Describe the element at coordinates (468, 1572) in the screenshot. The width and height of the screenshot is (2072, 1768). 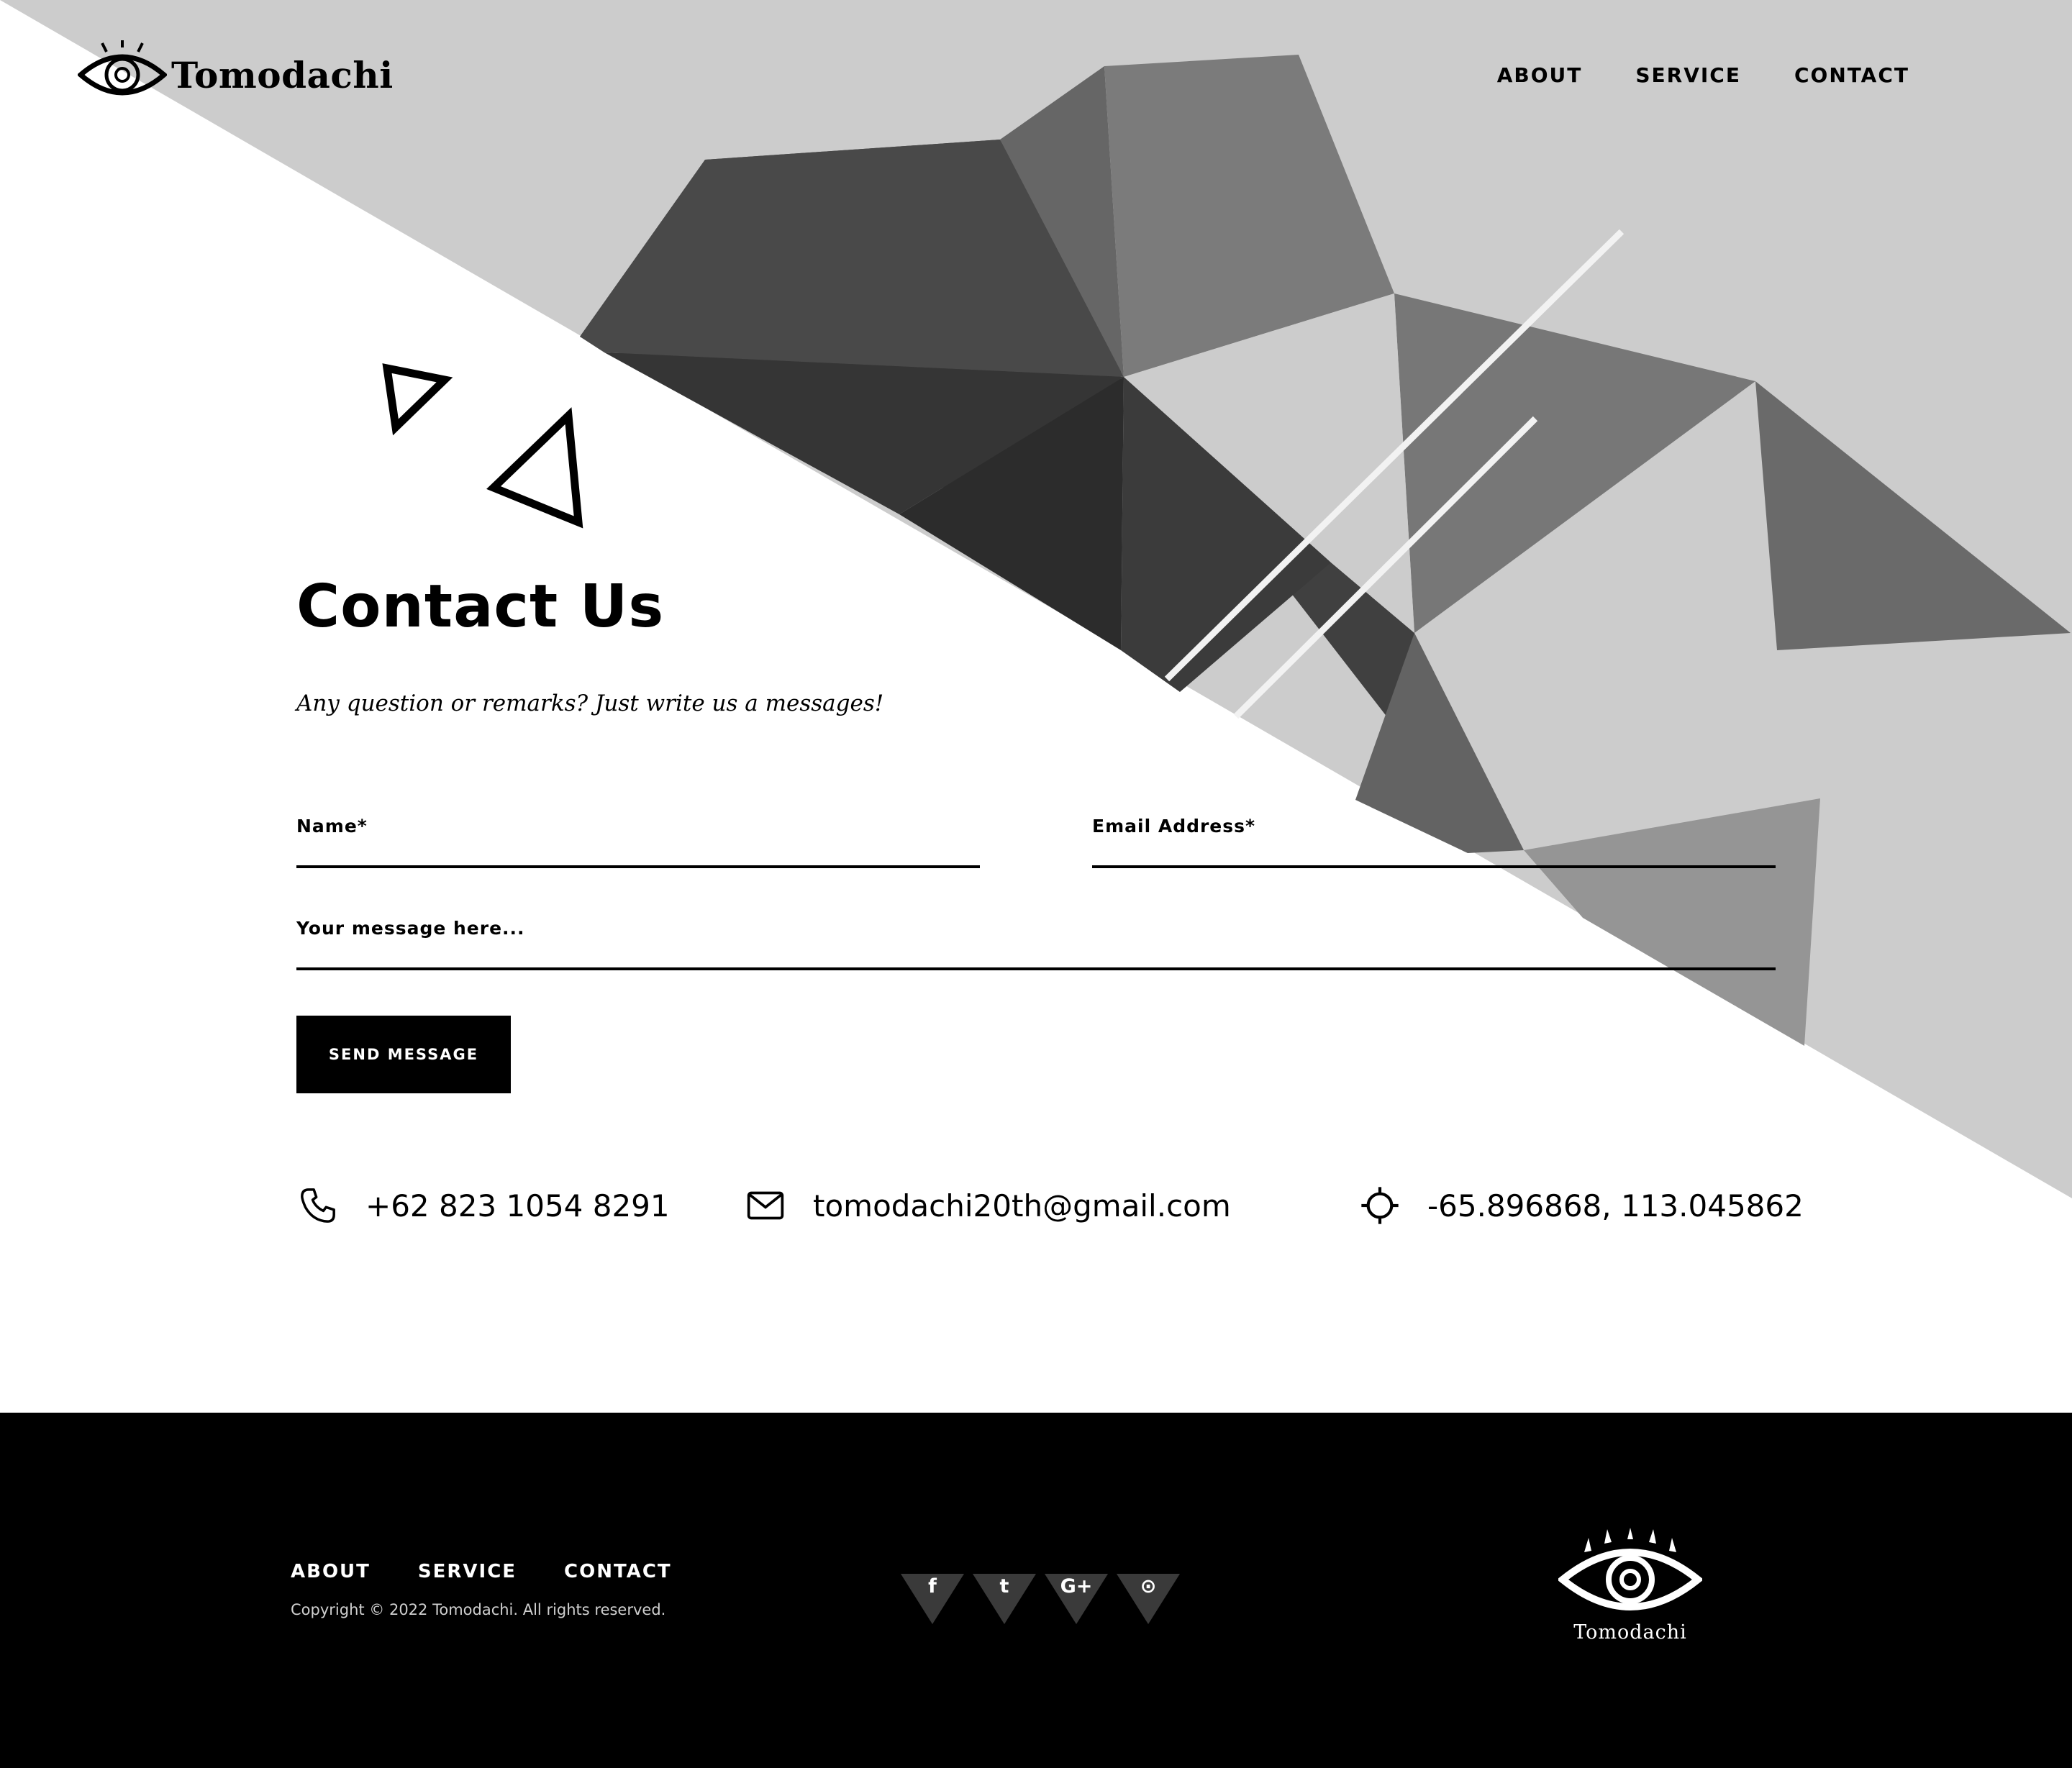
I see `footer-nav-service: SERVICE` at that location.